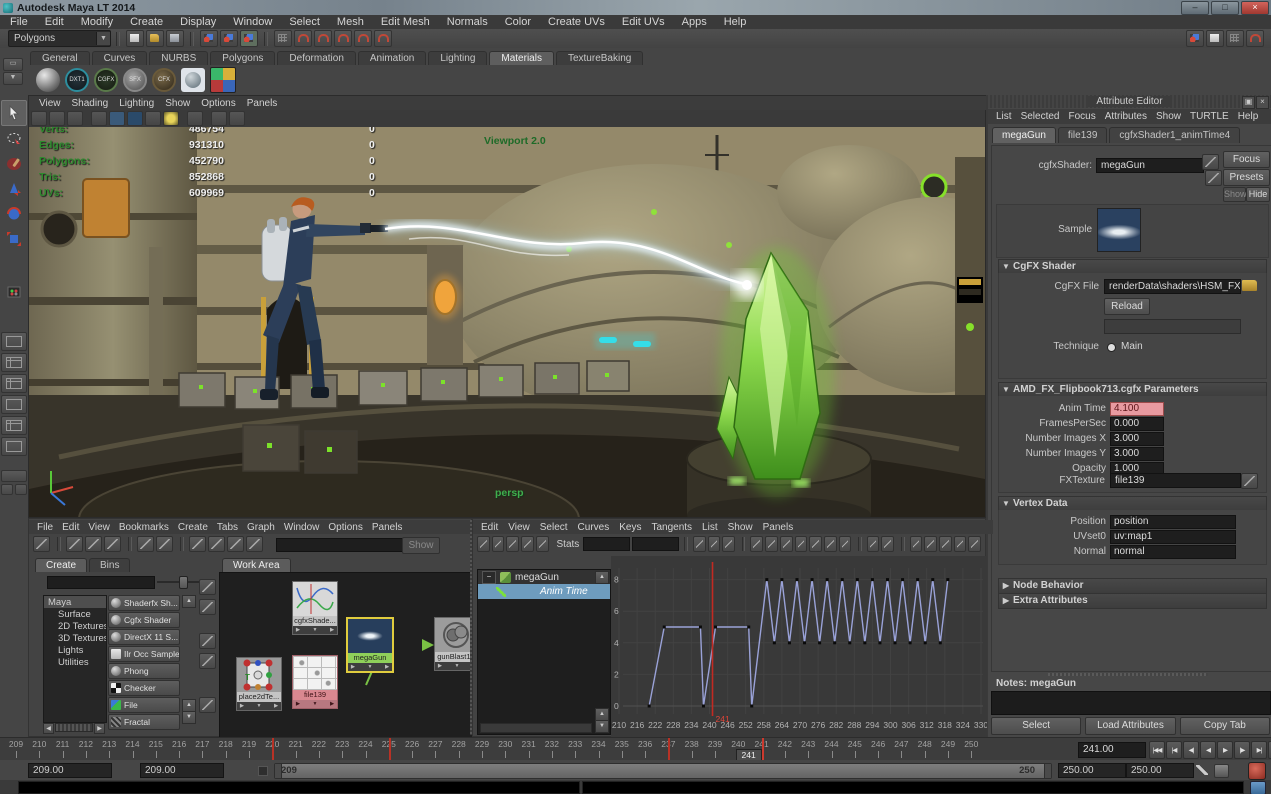 This screenshot has height=794, width=1271. What do you see at coordinates (97, 22) in the screenshot?
I see `menu-item: Modify` at bounding box center [97, 22].